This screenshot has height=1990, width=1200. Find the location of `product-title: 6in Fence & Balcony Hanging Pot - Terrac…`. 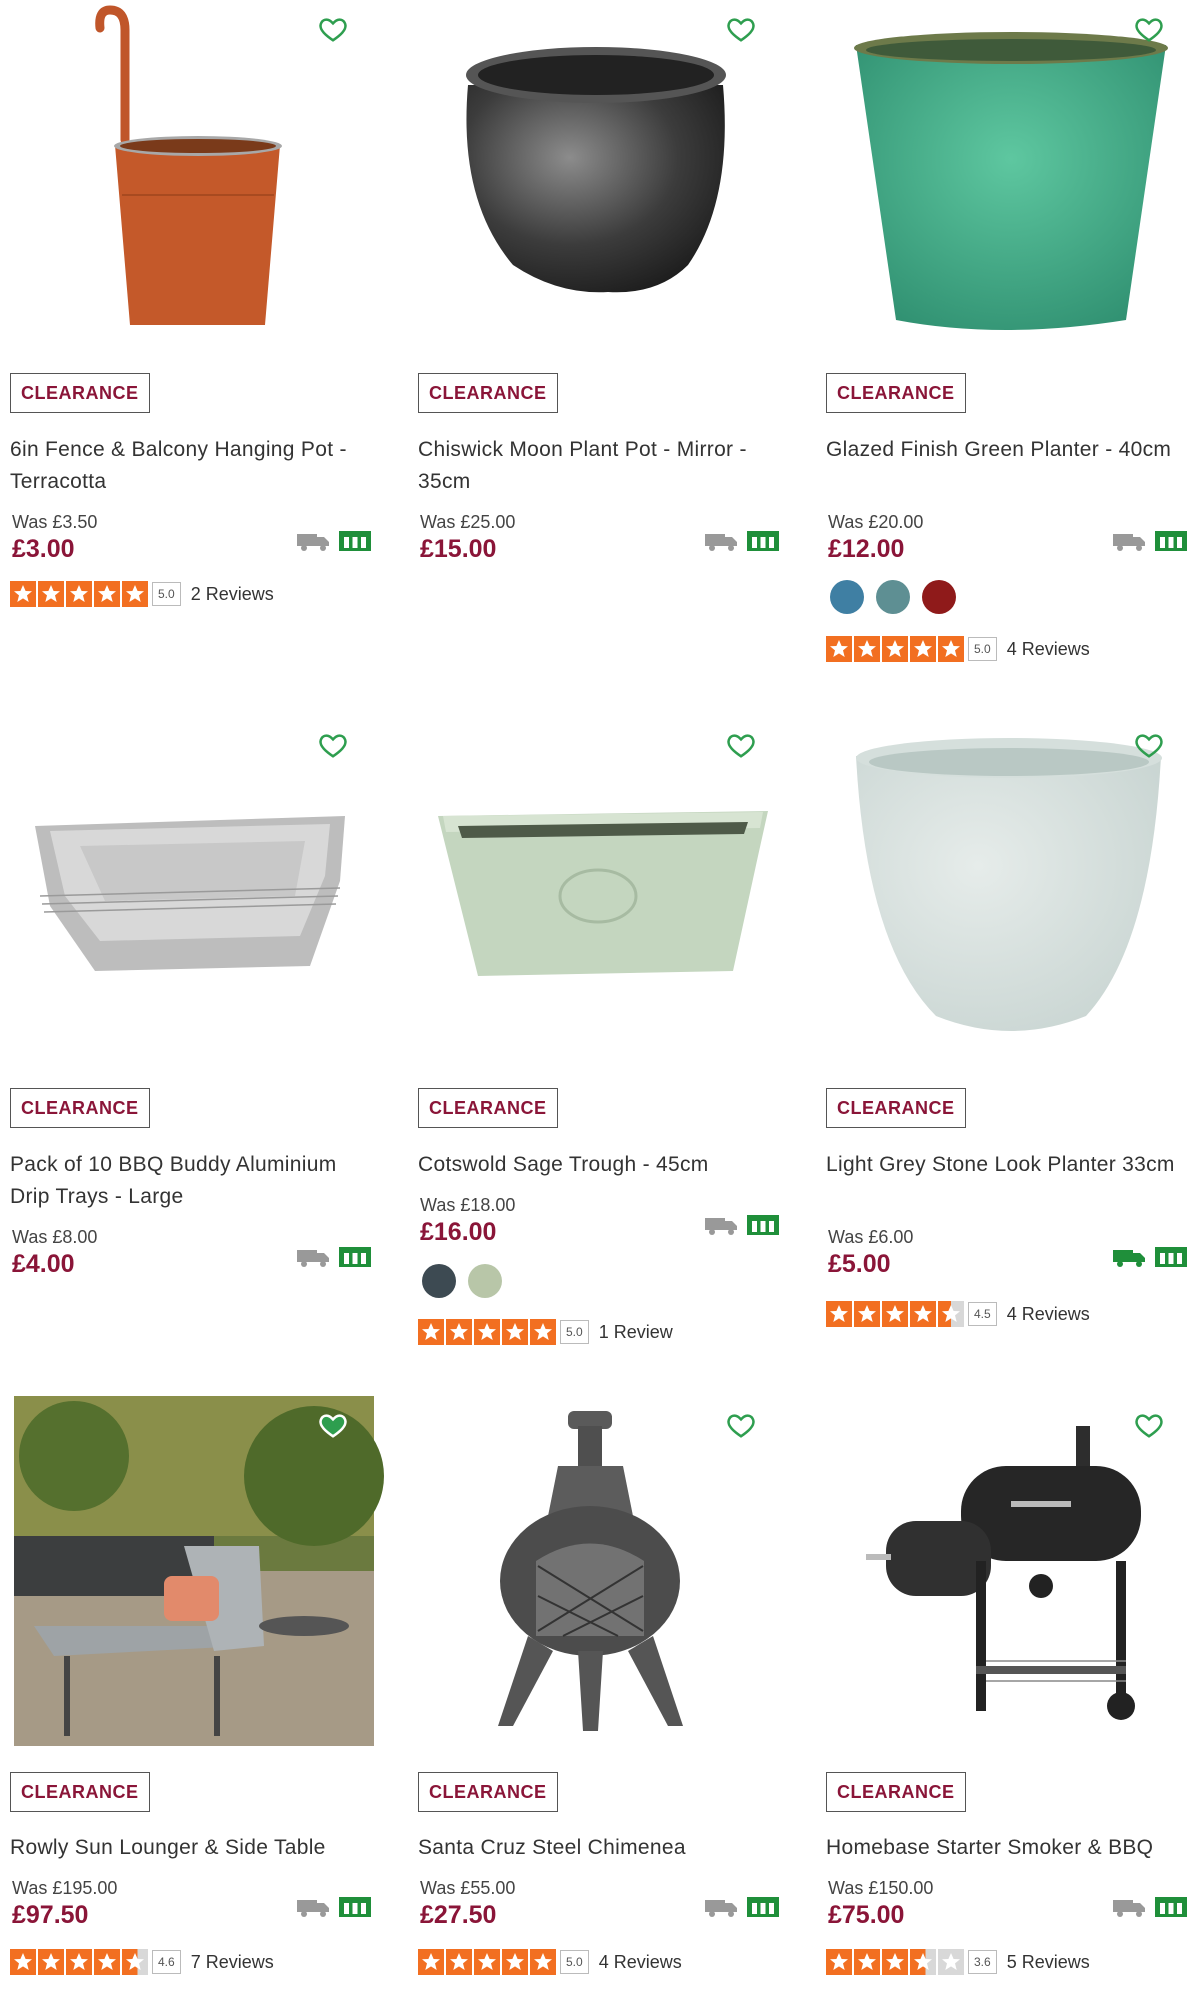

product-title: 6in Fence & Balcony Hanging Pot - Terrac… is located at coordinates (195, 466).